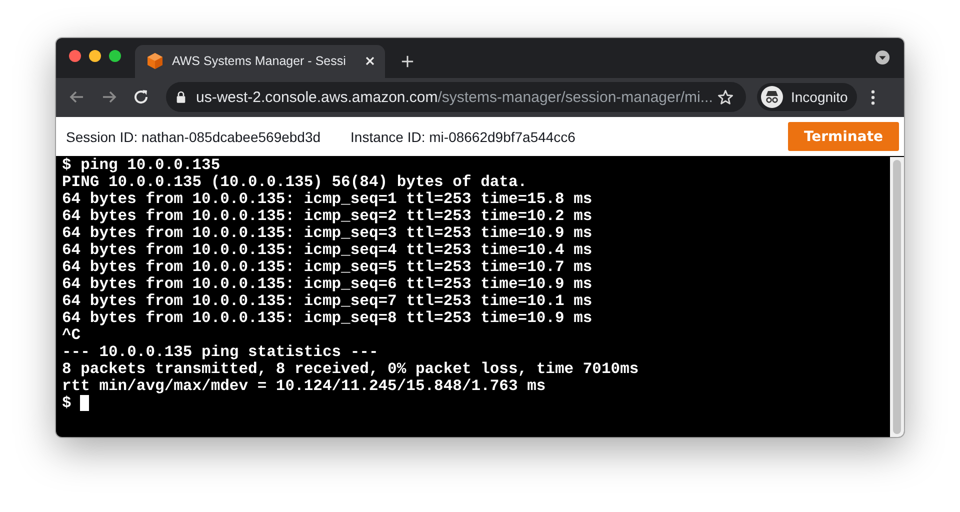  Describe the element at coordinates (328, 233) in the screenshot. I see `terminal-line: 64 bytes from 10.0.0.135: icmp_seq=3 ttl=253 time=10.9 ms` at that location.